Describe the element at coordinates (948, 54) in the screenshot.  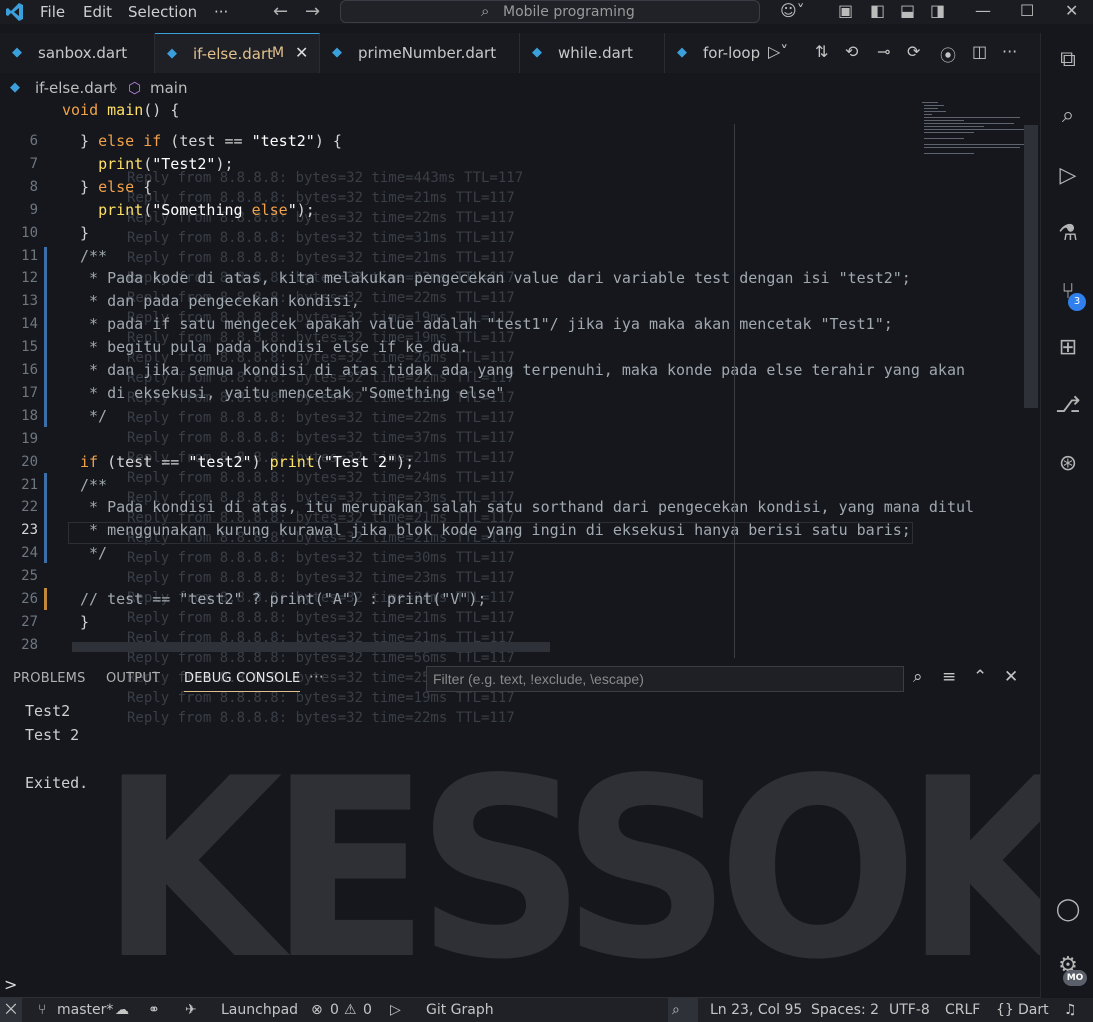
I see `git-lens-icon: ⦿` at that location.